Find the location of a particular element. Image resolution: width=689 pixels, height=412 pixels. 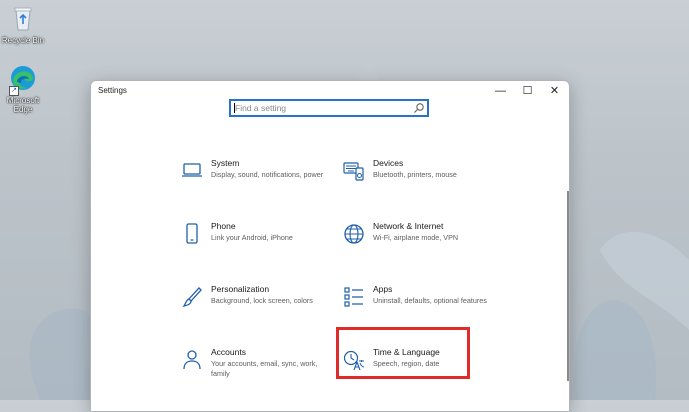

maximize-button: ☐ is located at coordinates (527, 91).